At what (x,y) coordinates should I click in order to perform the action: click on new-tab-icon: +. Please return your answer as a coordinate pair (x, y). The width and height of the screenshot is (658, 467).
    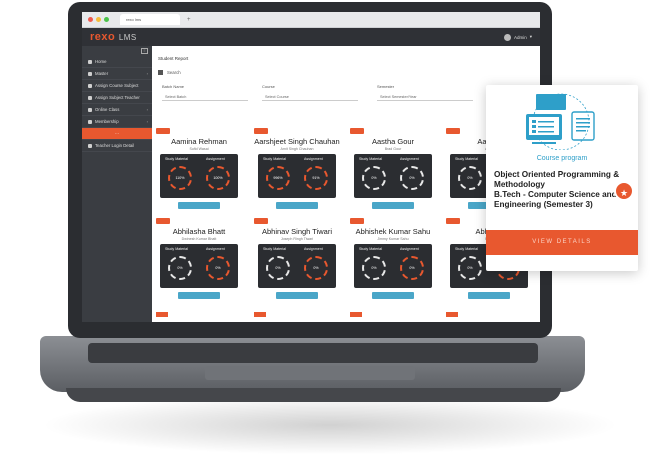
    Looking at the image, I should click on (189, 20).